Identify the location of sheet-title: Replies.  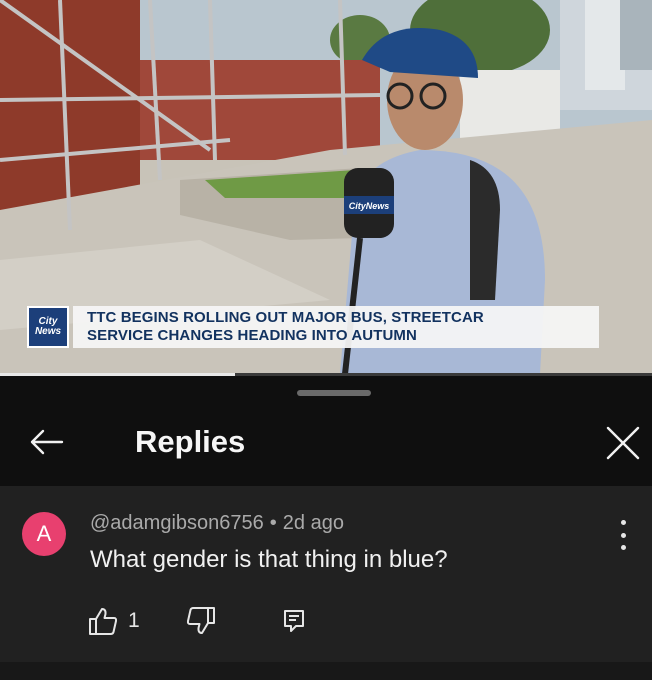
(190, 441).